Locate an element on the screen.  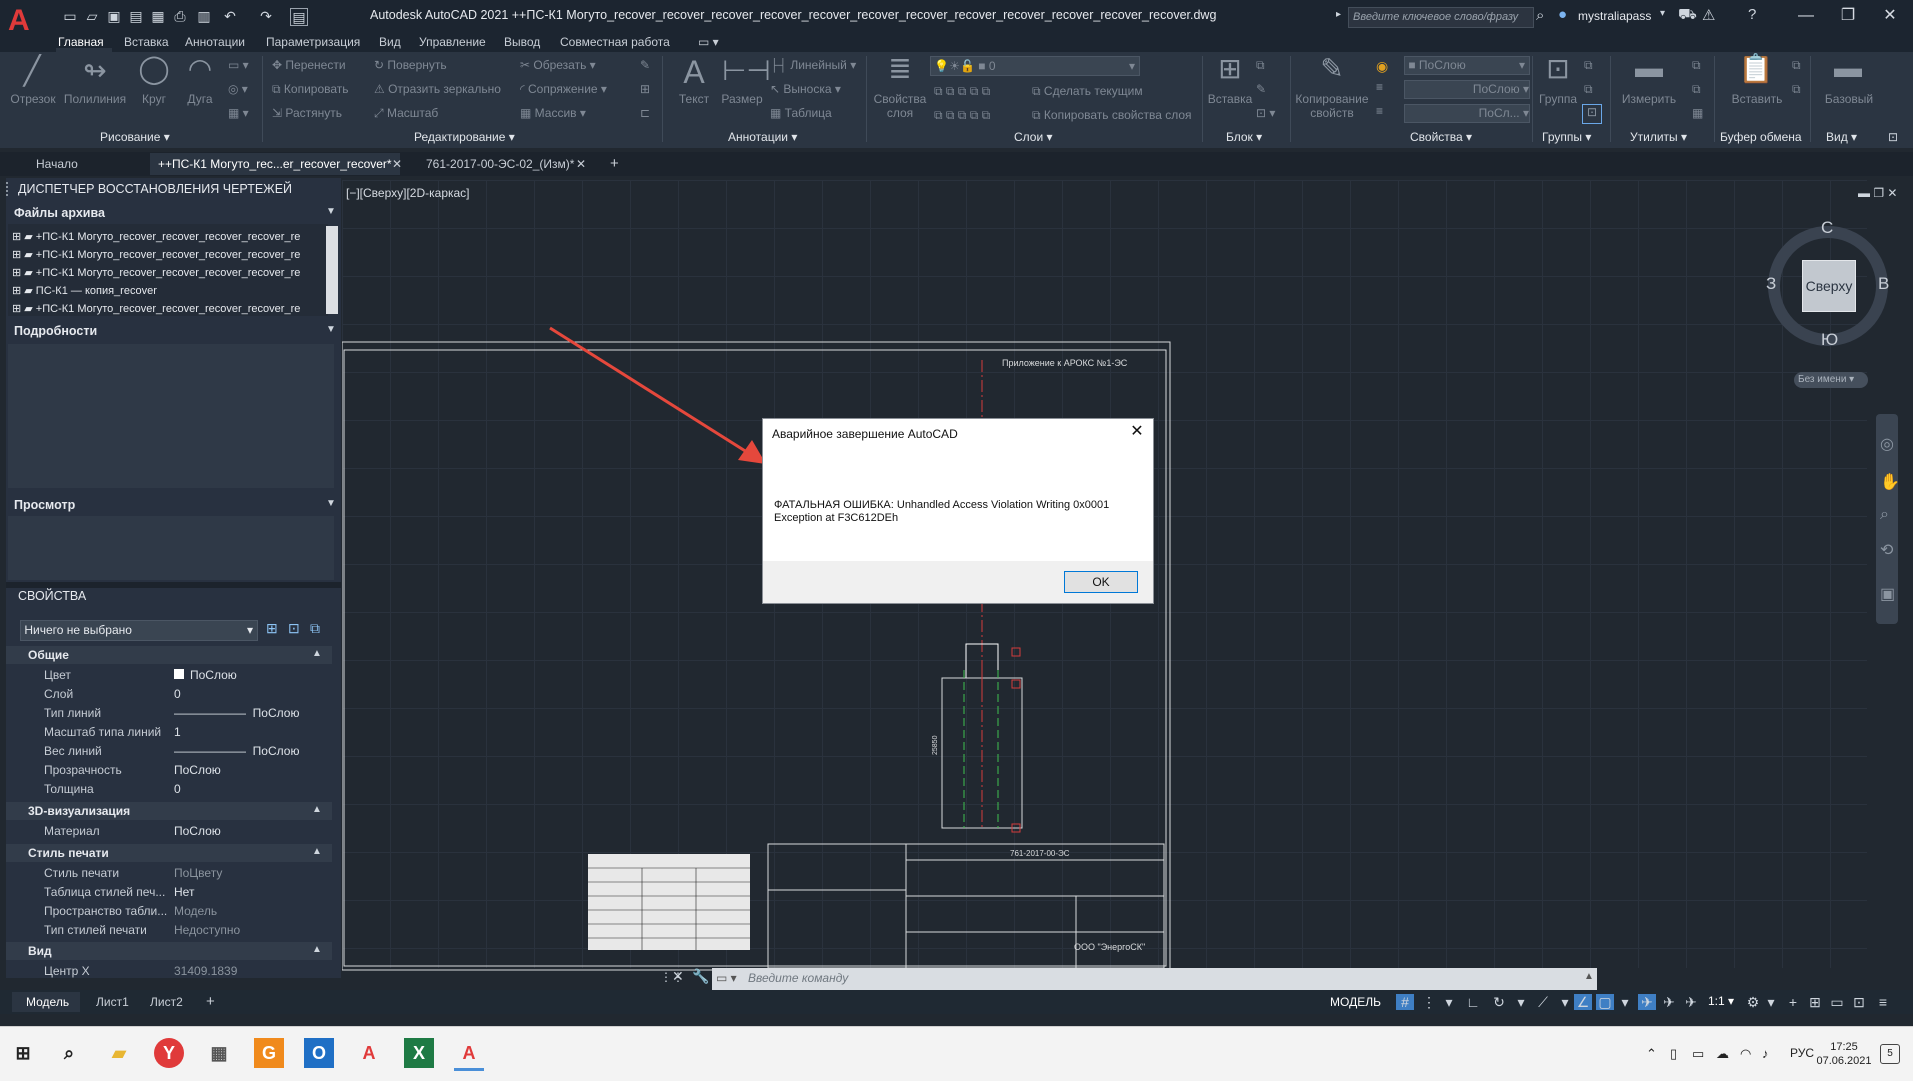
leader-tool: ↖ Выноска ▾ is located at coordinates (805, 89).